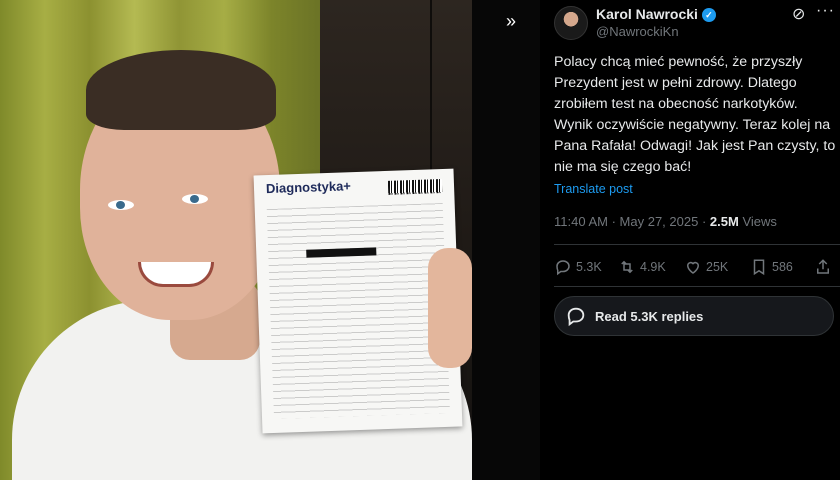  What do you see at coordinates (415, 187) in the screenshot?
I see `barcode-icon` at bounding box center [415, 187].